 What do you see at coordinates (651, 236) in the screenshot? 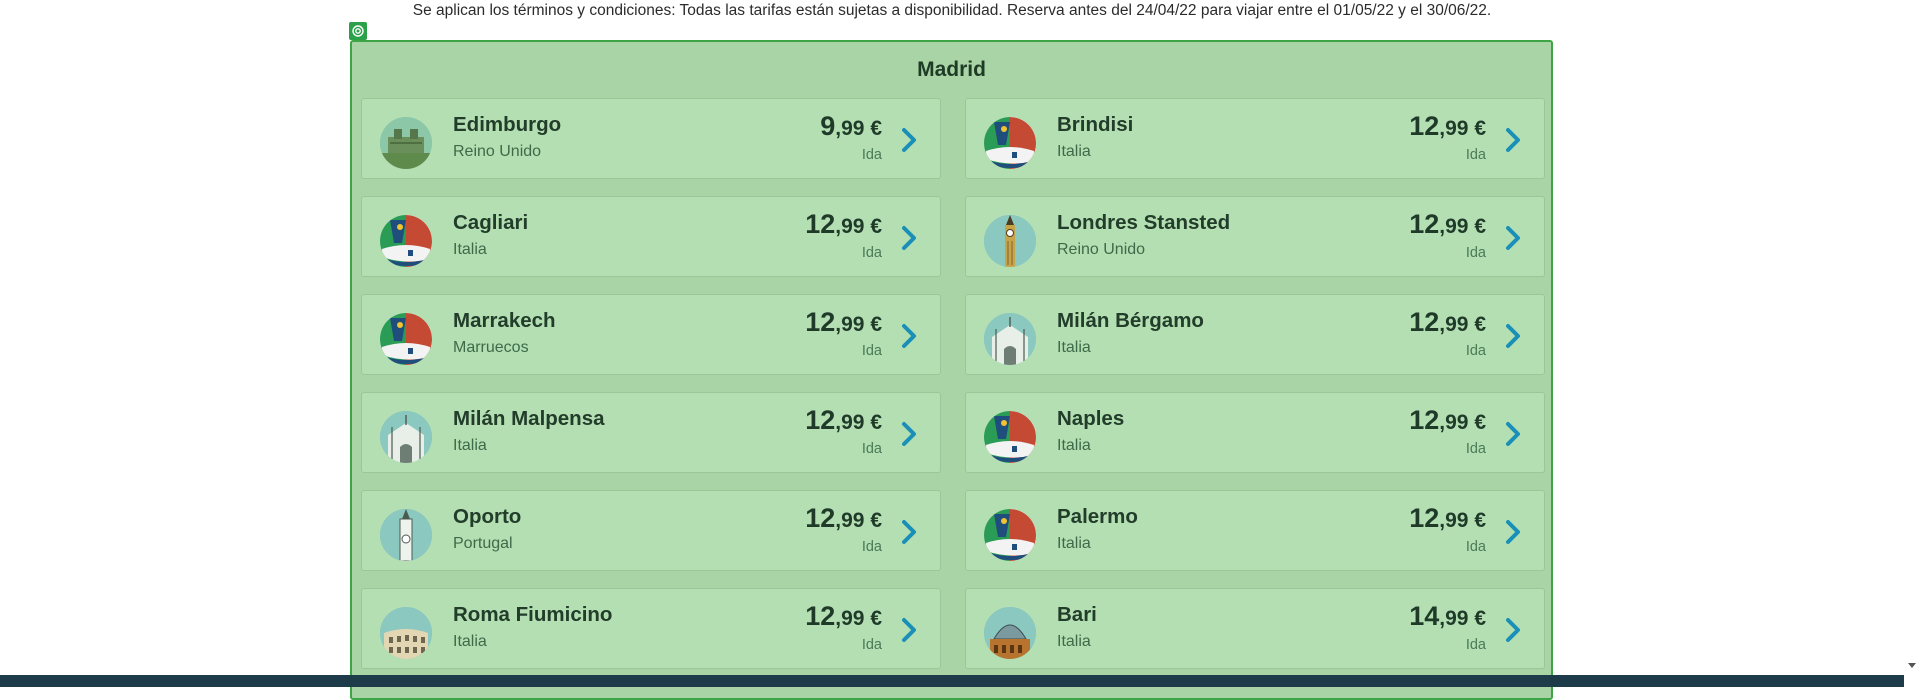
I see `destination-card: Cagliari Italia 12,99 € Ida` at bounding box center [651, 236].